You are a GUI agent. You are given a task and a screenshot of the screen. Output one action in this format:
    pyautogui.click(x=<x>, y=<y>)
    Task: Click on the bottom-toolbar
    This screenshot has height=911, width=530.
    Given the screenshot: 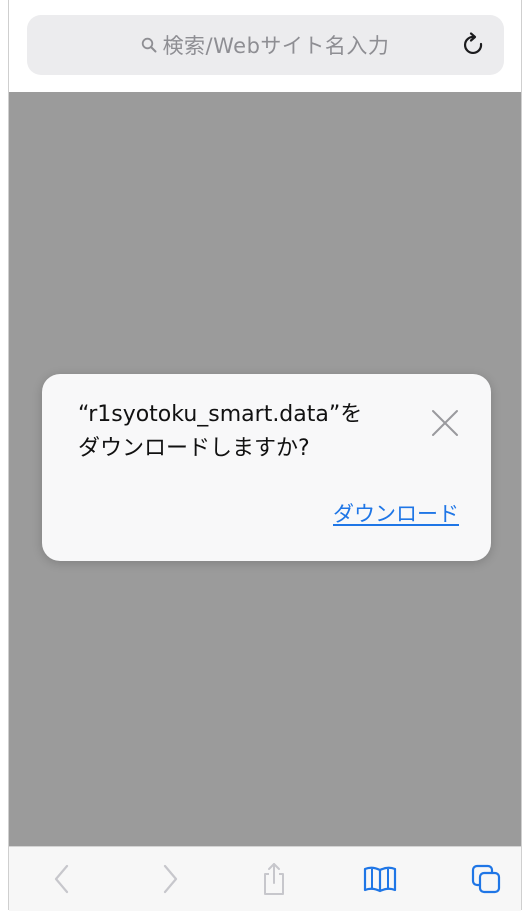 What is the action you would take?
    pyautogui.click(x=265, y=878)
    